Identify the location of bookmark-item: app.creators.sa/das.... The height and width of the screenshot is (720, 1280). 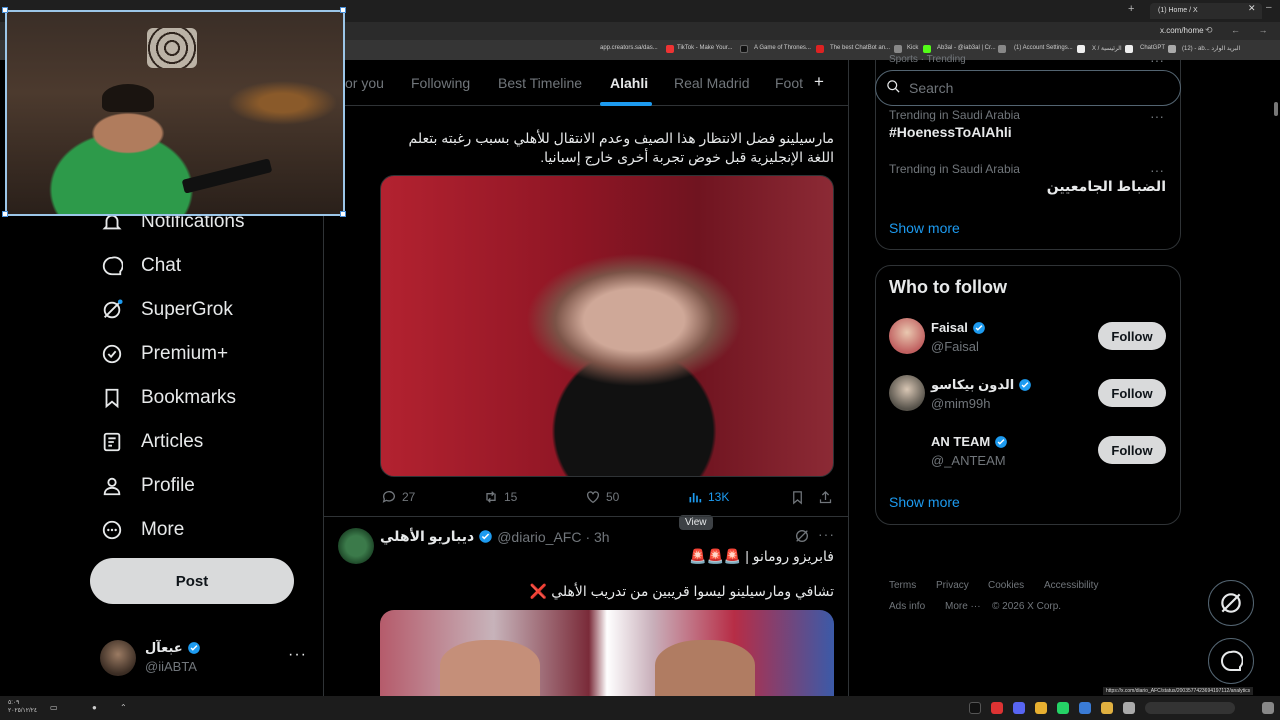
(629, 48).